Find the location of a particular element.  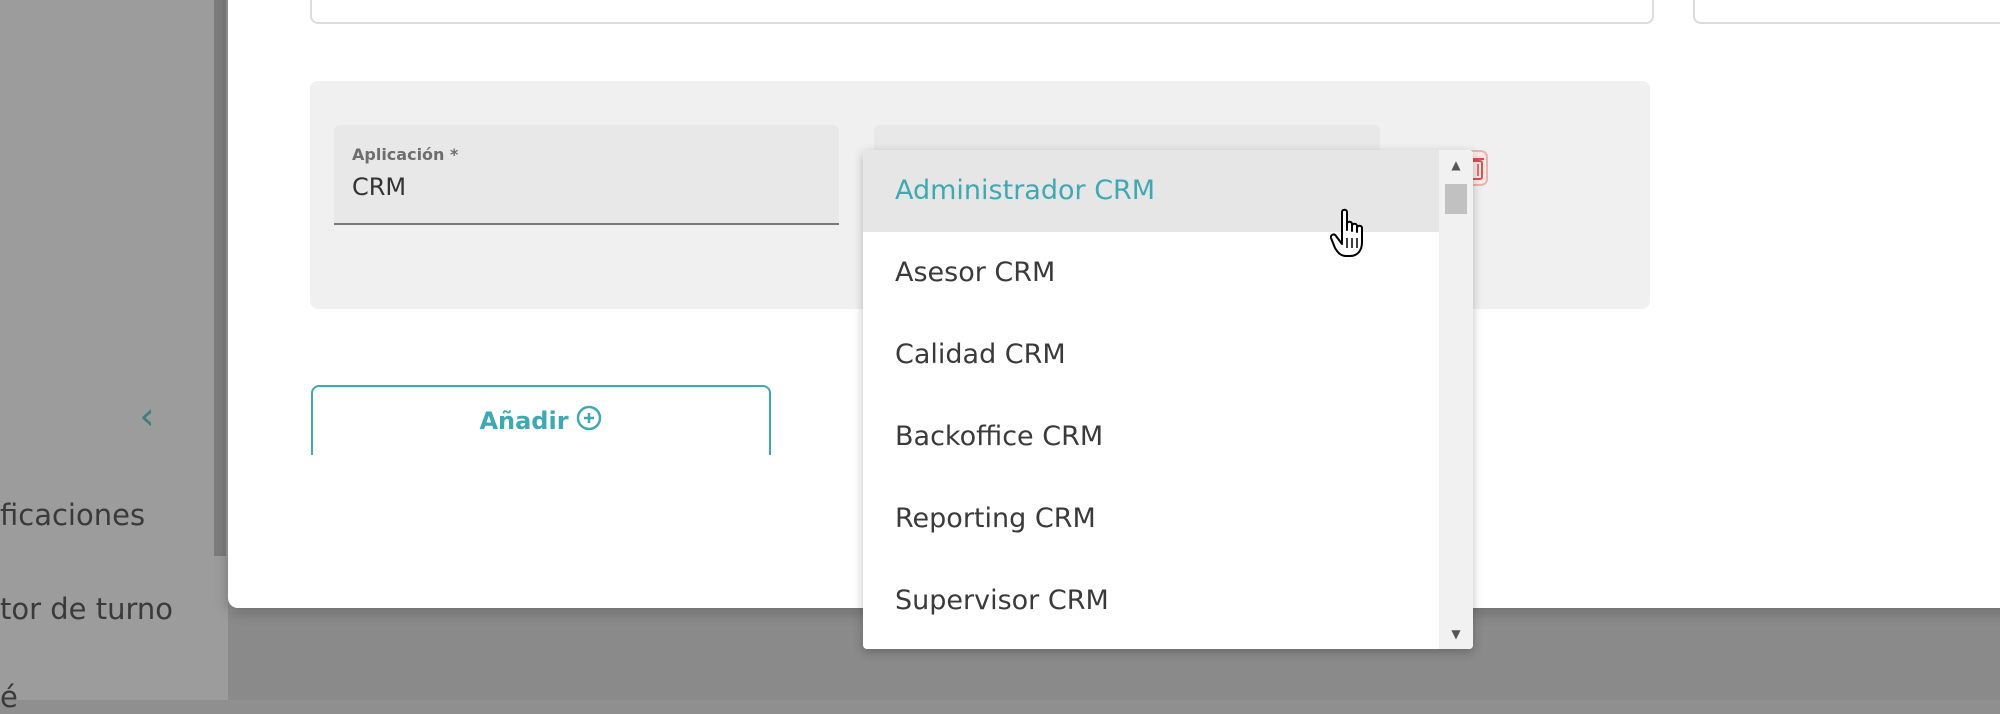

option-reporting-crm: Reporting CRM is located at coordinates (1151, 519).